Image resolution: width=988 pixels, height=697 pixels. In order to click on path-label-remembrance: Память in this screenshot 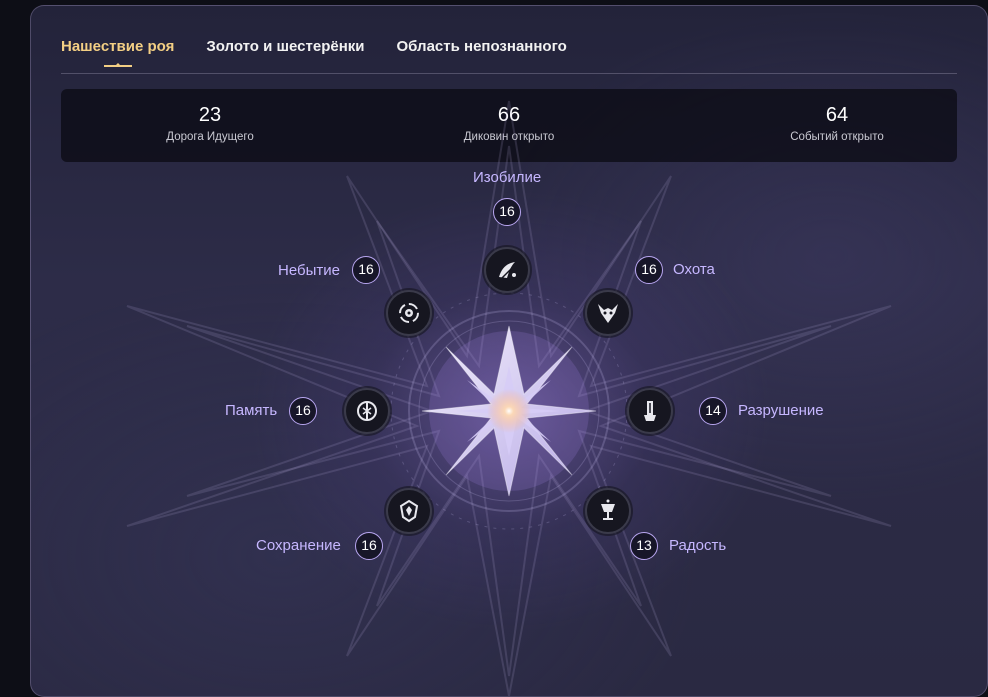, I will do `click(251, 410)`.